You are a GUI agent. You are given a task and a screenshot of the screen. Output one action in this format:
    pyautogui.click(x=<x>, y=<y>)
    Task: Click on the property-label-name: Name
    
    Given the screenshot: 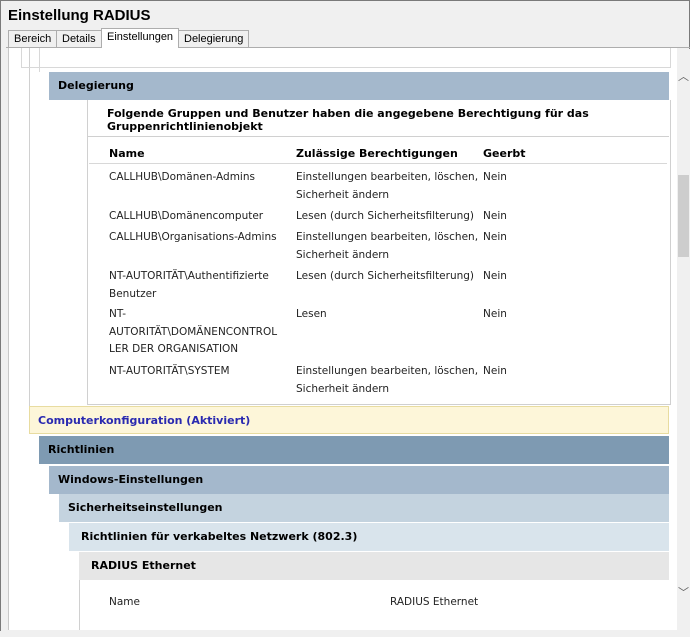 What is the action you would take?
    pyautogui.click(x=124, y=602)
    